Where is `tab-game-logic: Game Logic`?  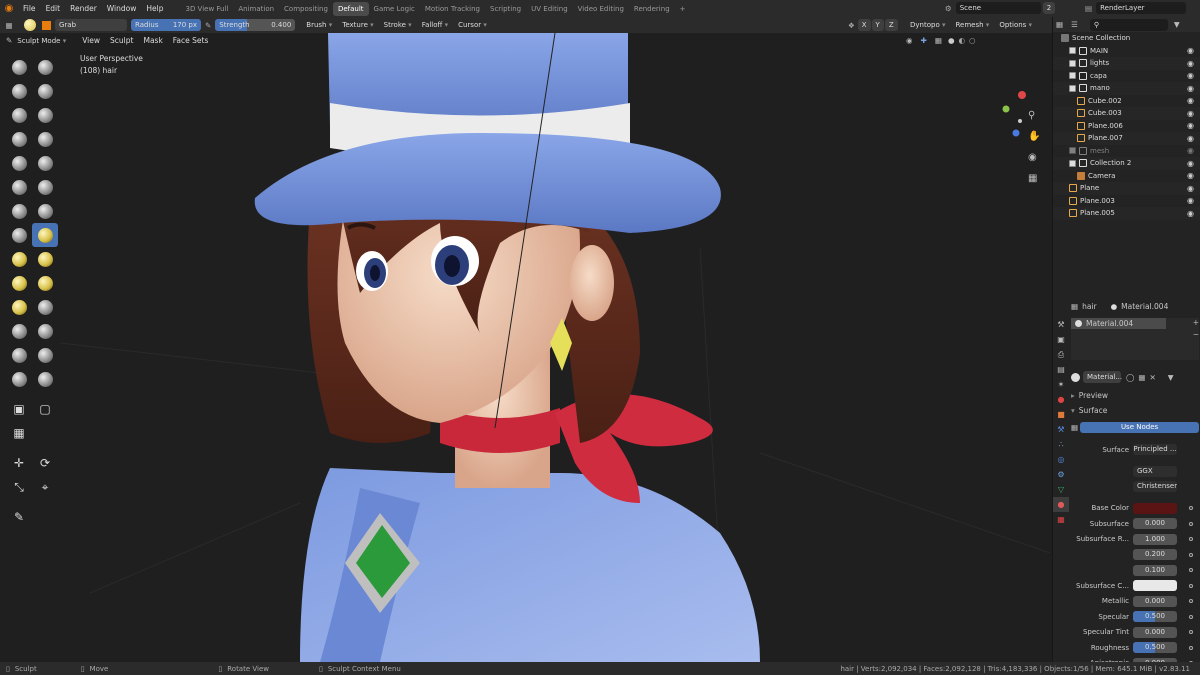
tab-game-logic: Game Logic is located at coordinates (394, 9).